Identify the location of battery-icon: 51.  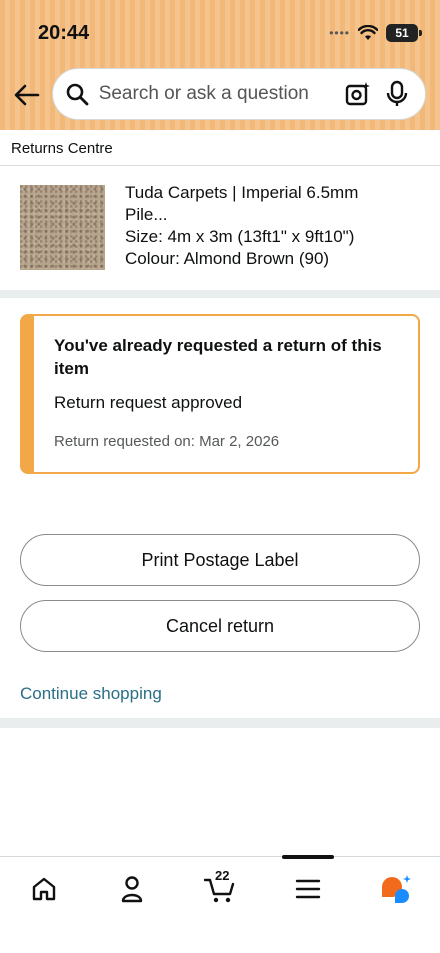
(404, 33).